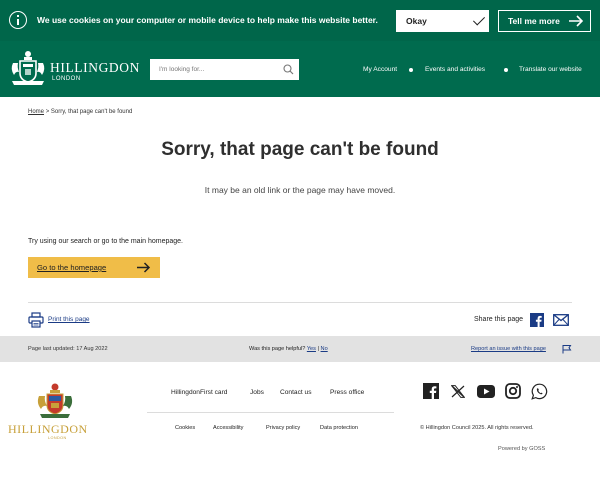  What do you see at coordinates (539, 391) in the screenshot?
I see `whatsapp-icon` at bounding box center [539, 391].